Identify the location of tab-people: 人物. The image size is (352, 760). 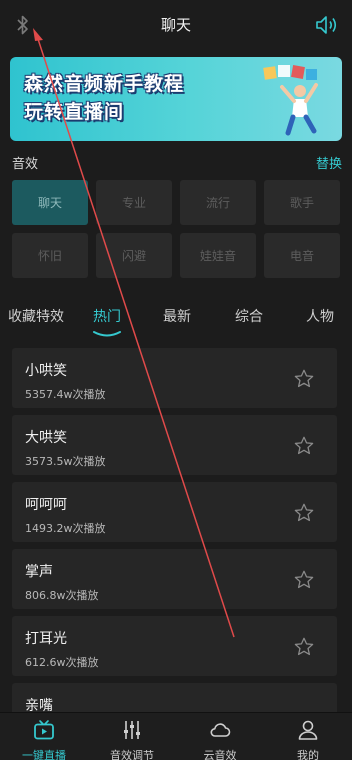
(320, 316).